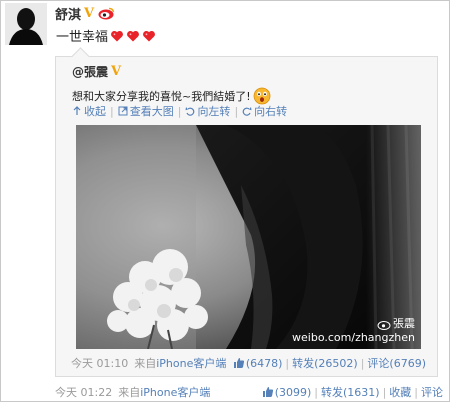  I want to click on quoted-author-name: @張震, so click(90, 71).